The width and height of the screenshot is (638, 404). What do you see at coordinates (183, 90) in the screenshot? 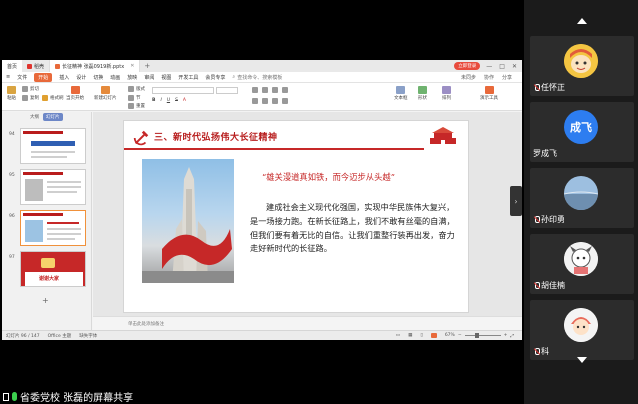
I see `font-name-input` at bounding box center [183, 90].